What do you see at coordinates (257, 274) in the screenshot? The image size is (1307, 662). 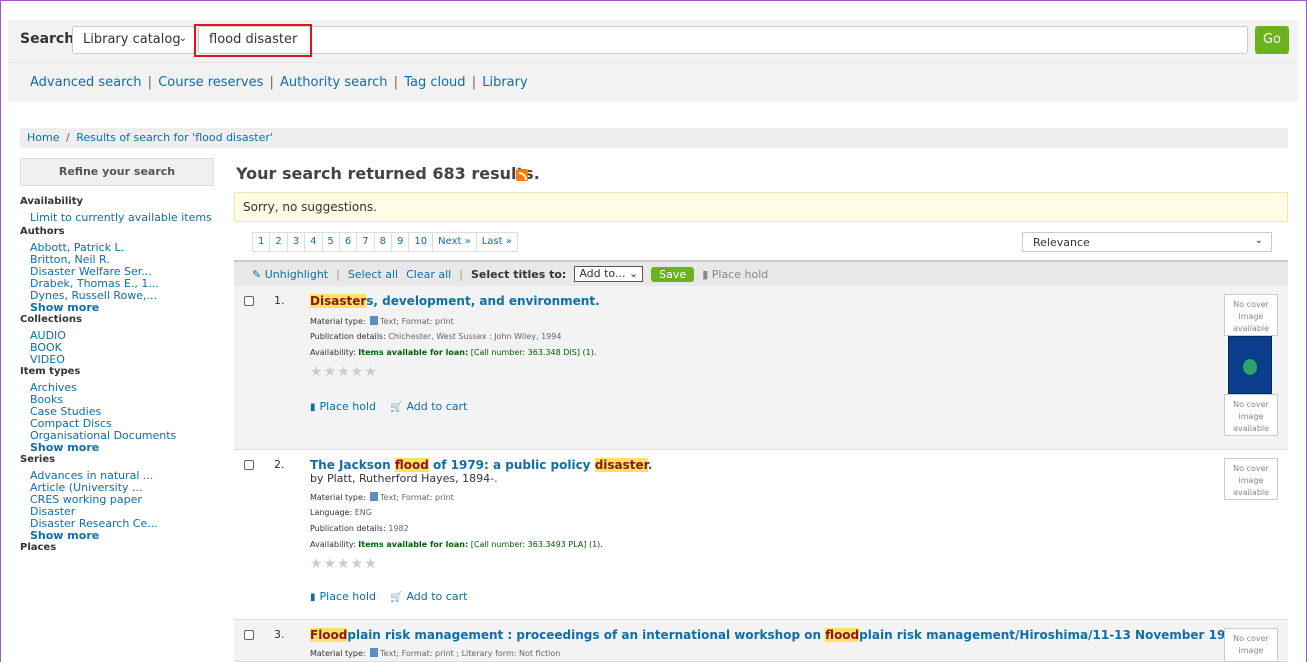 I see `pencil-icon: ✎` at bounding box center [257, 274].